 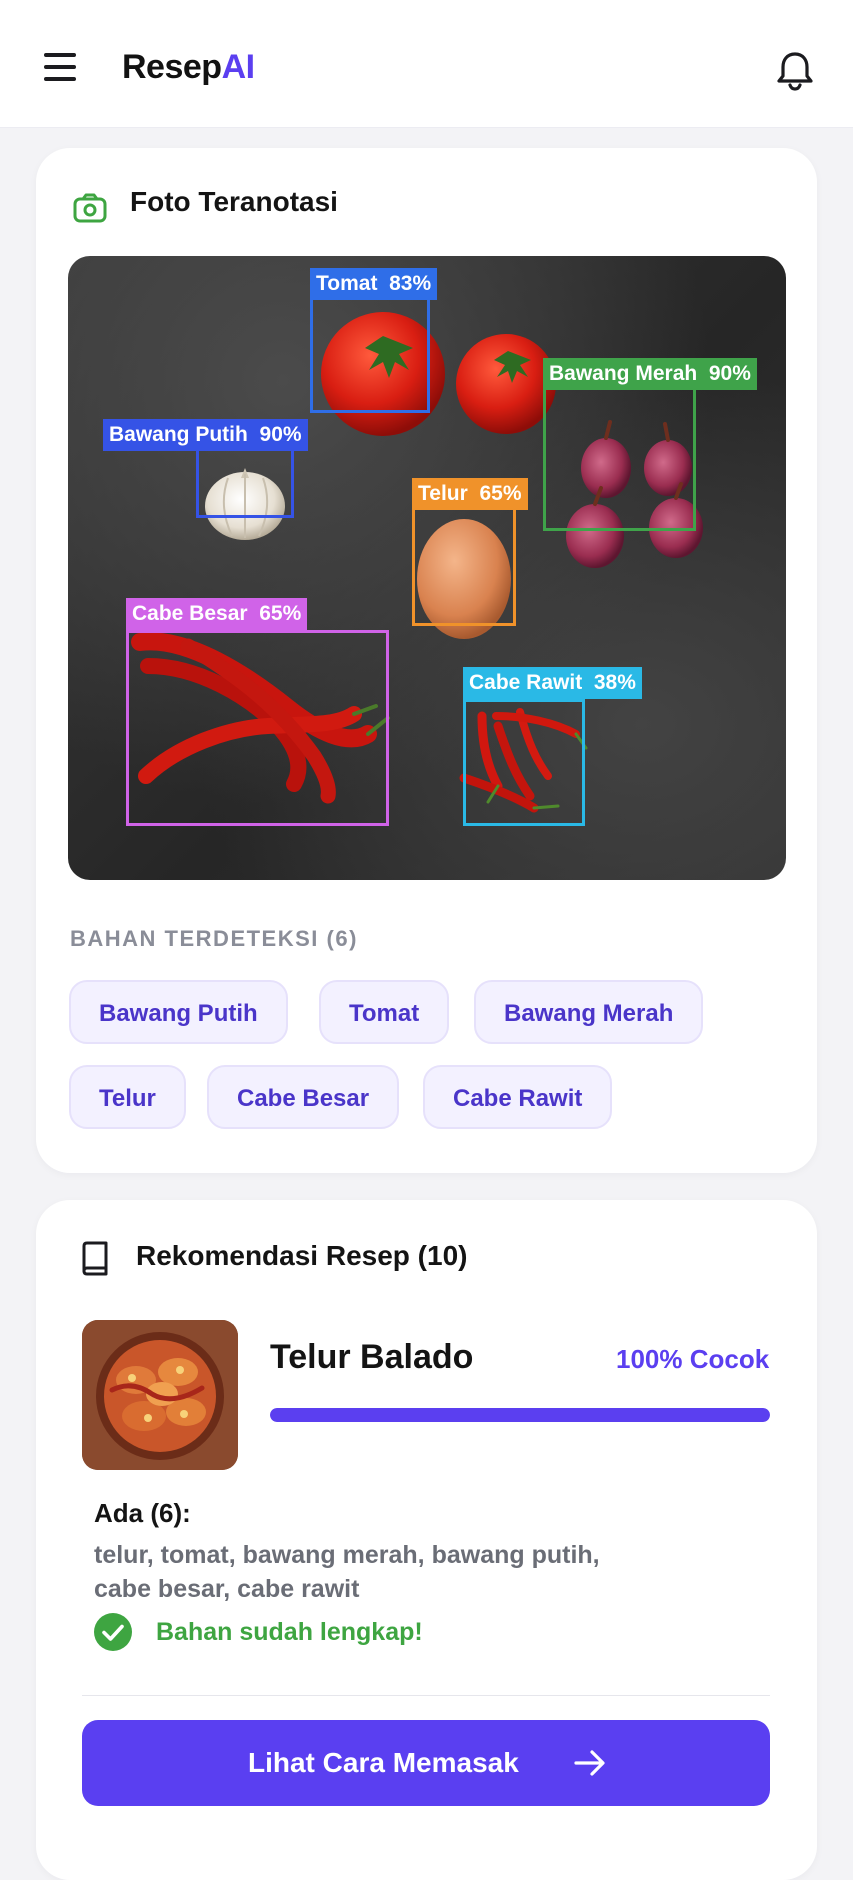 What do you see at coordinates (526, 682) in the screenshot?
I see `detection-name: Cabe Rawit` at bounding box center [526, 682].